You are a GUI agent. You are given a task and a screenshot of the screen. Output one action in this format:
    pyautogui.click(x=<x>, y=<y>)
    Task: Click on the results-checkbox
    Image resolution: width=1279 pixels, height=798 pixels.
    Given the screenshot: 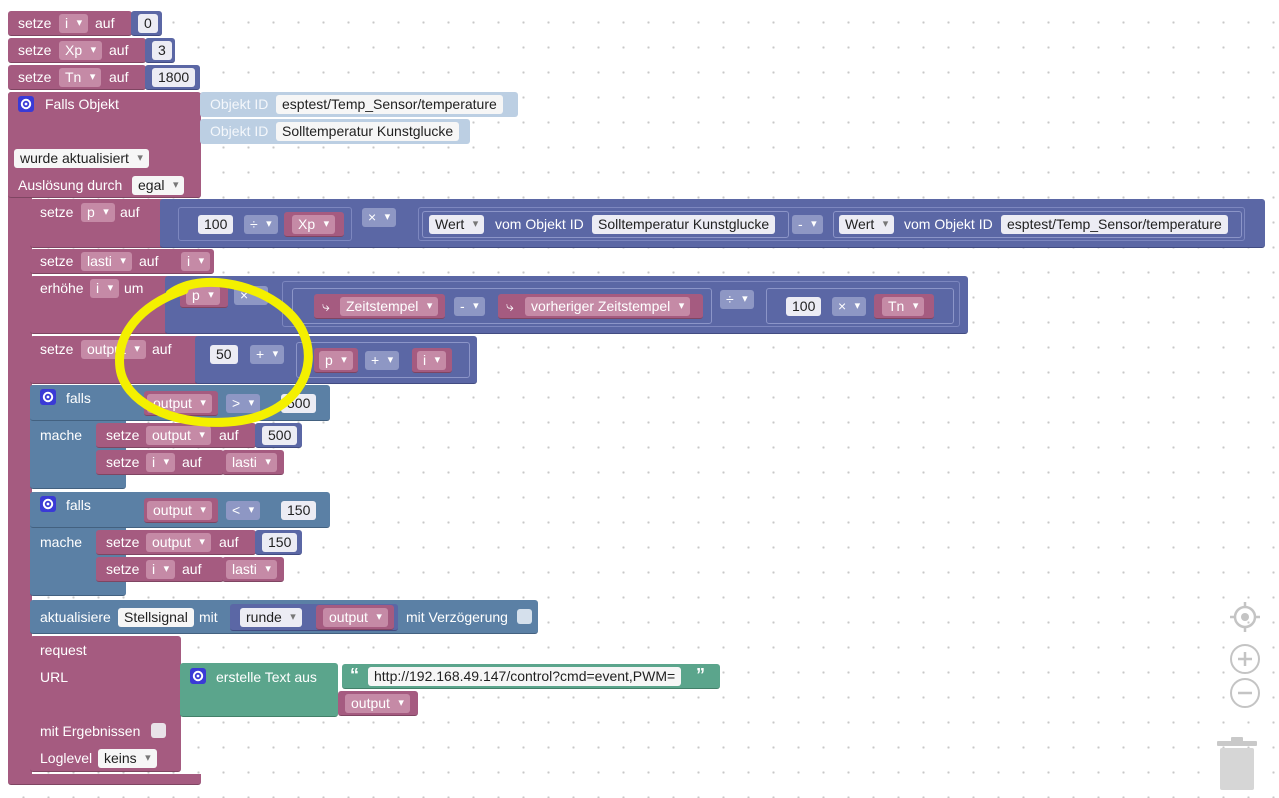 What is the action you would take?
    pyautogui.click(x=158, y=730)
    